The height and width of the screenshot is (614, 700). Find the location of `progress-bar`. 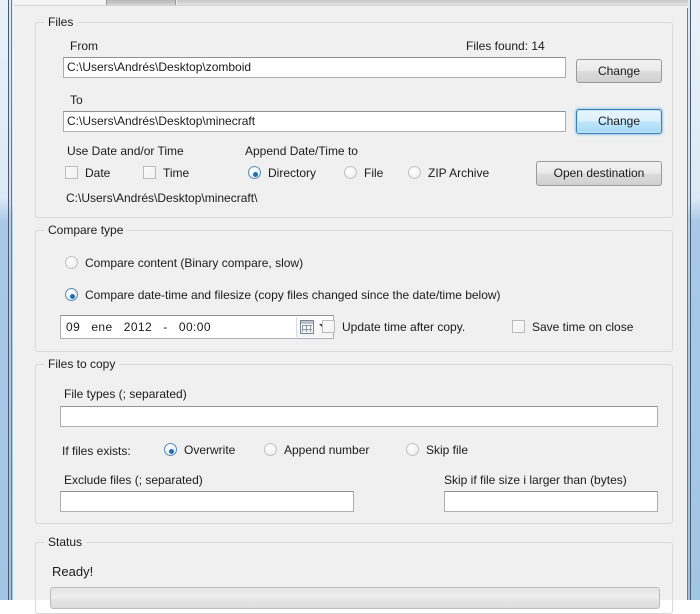

progress-bar is located at coordinates (355, 598).